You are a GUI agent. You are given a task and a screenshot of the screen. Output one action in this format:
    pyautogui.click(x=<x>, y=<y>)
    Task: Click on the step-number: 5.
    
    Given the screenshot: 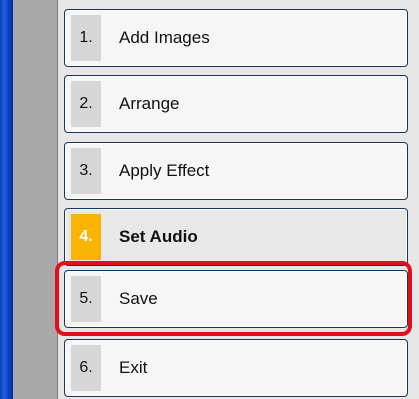 What is the action you would take?
    pyautogui.click(x=86, y=299)
    